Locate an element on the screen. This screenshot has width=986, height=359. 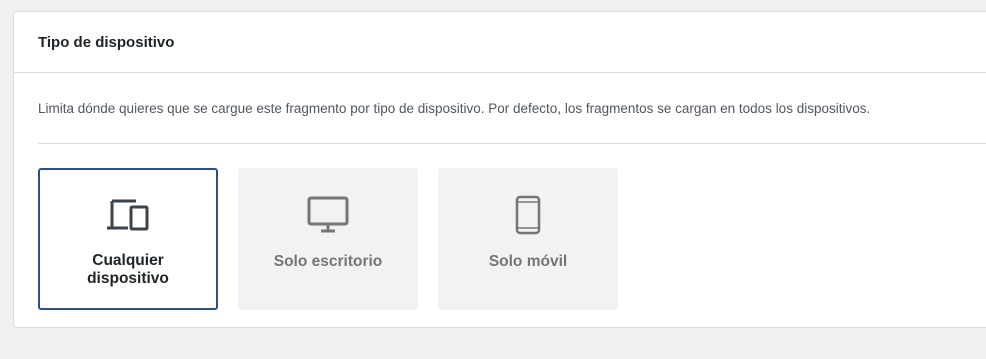
option-label: Solo escritorio is located at coordinates (328, 261).